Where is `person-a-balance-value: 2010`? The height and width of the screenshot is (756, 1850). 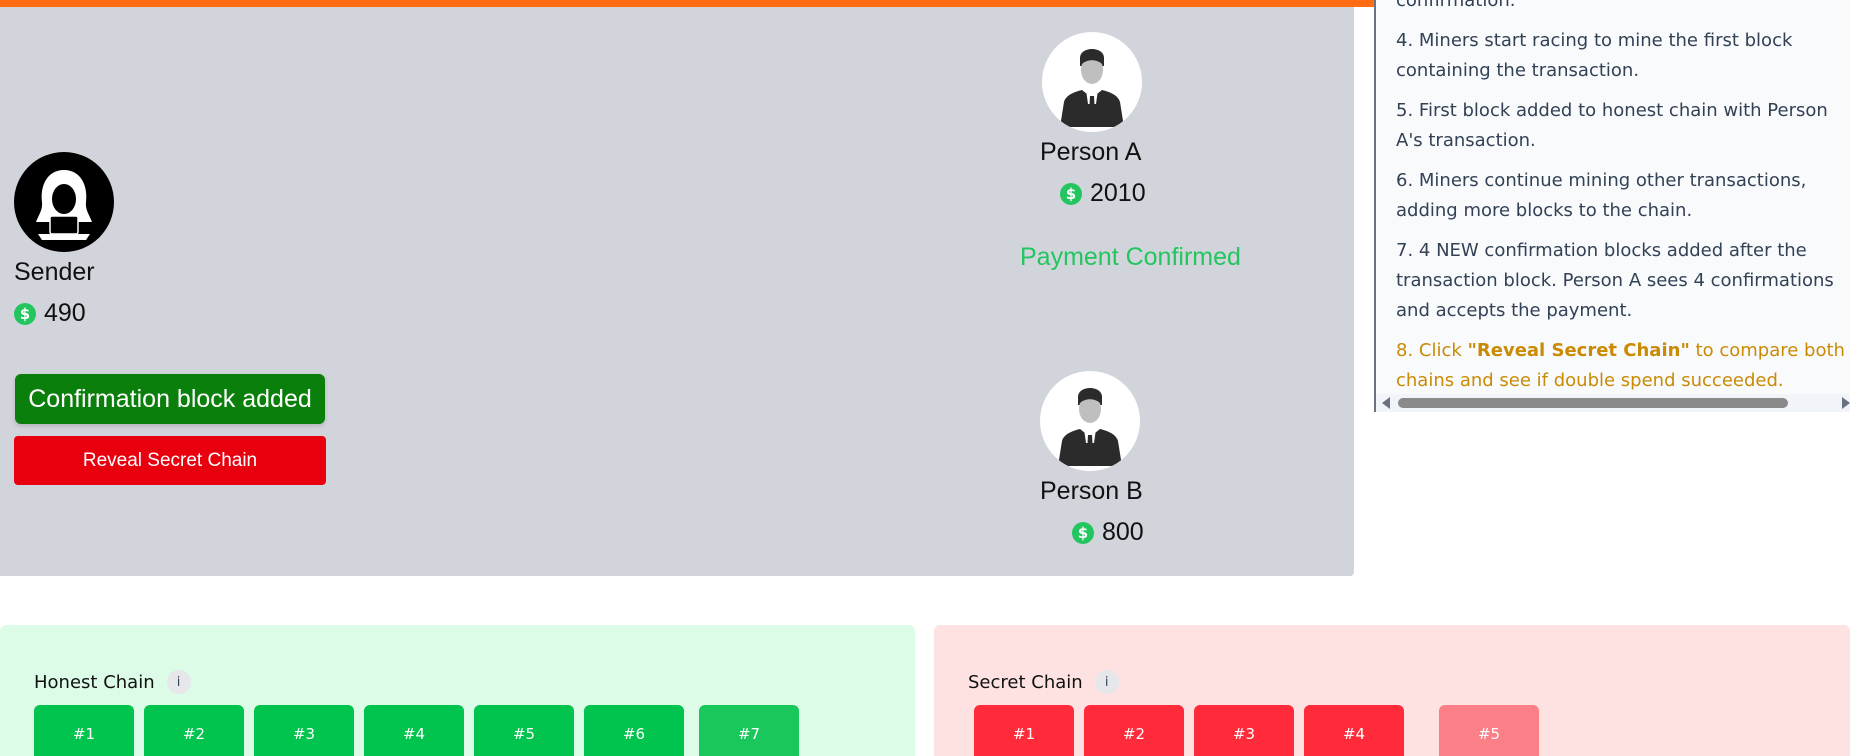 person-a-balance-value: 2010 is located at coordinates (1118, 193).